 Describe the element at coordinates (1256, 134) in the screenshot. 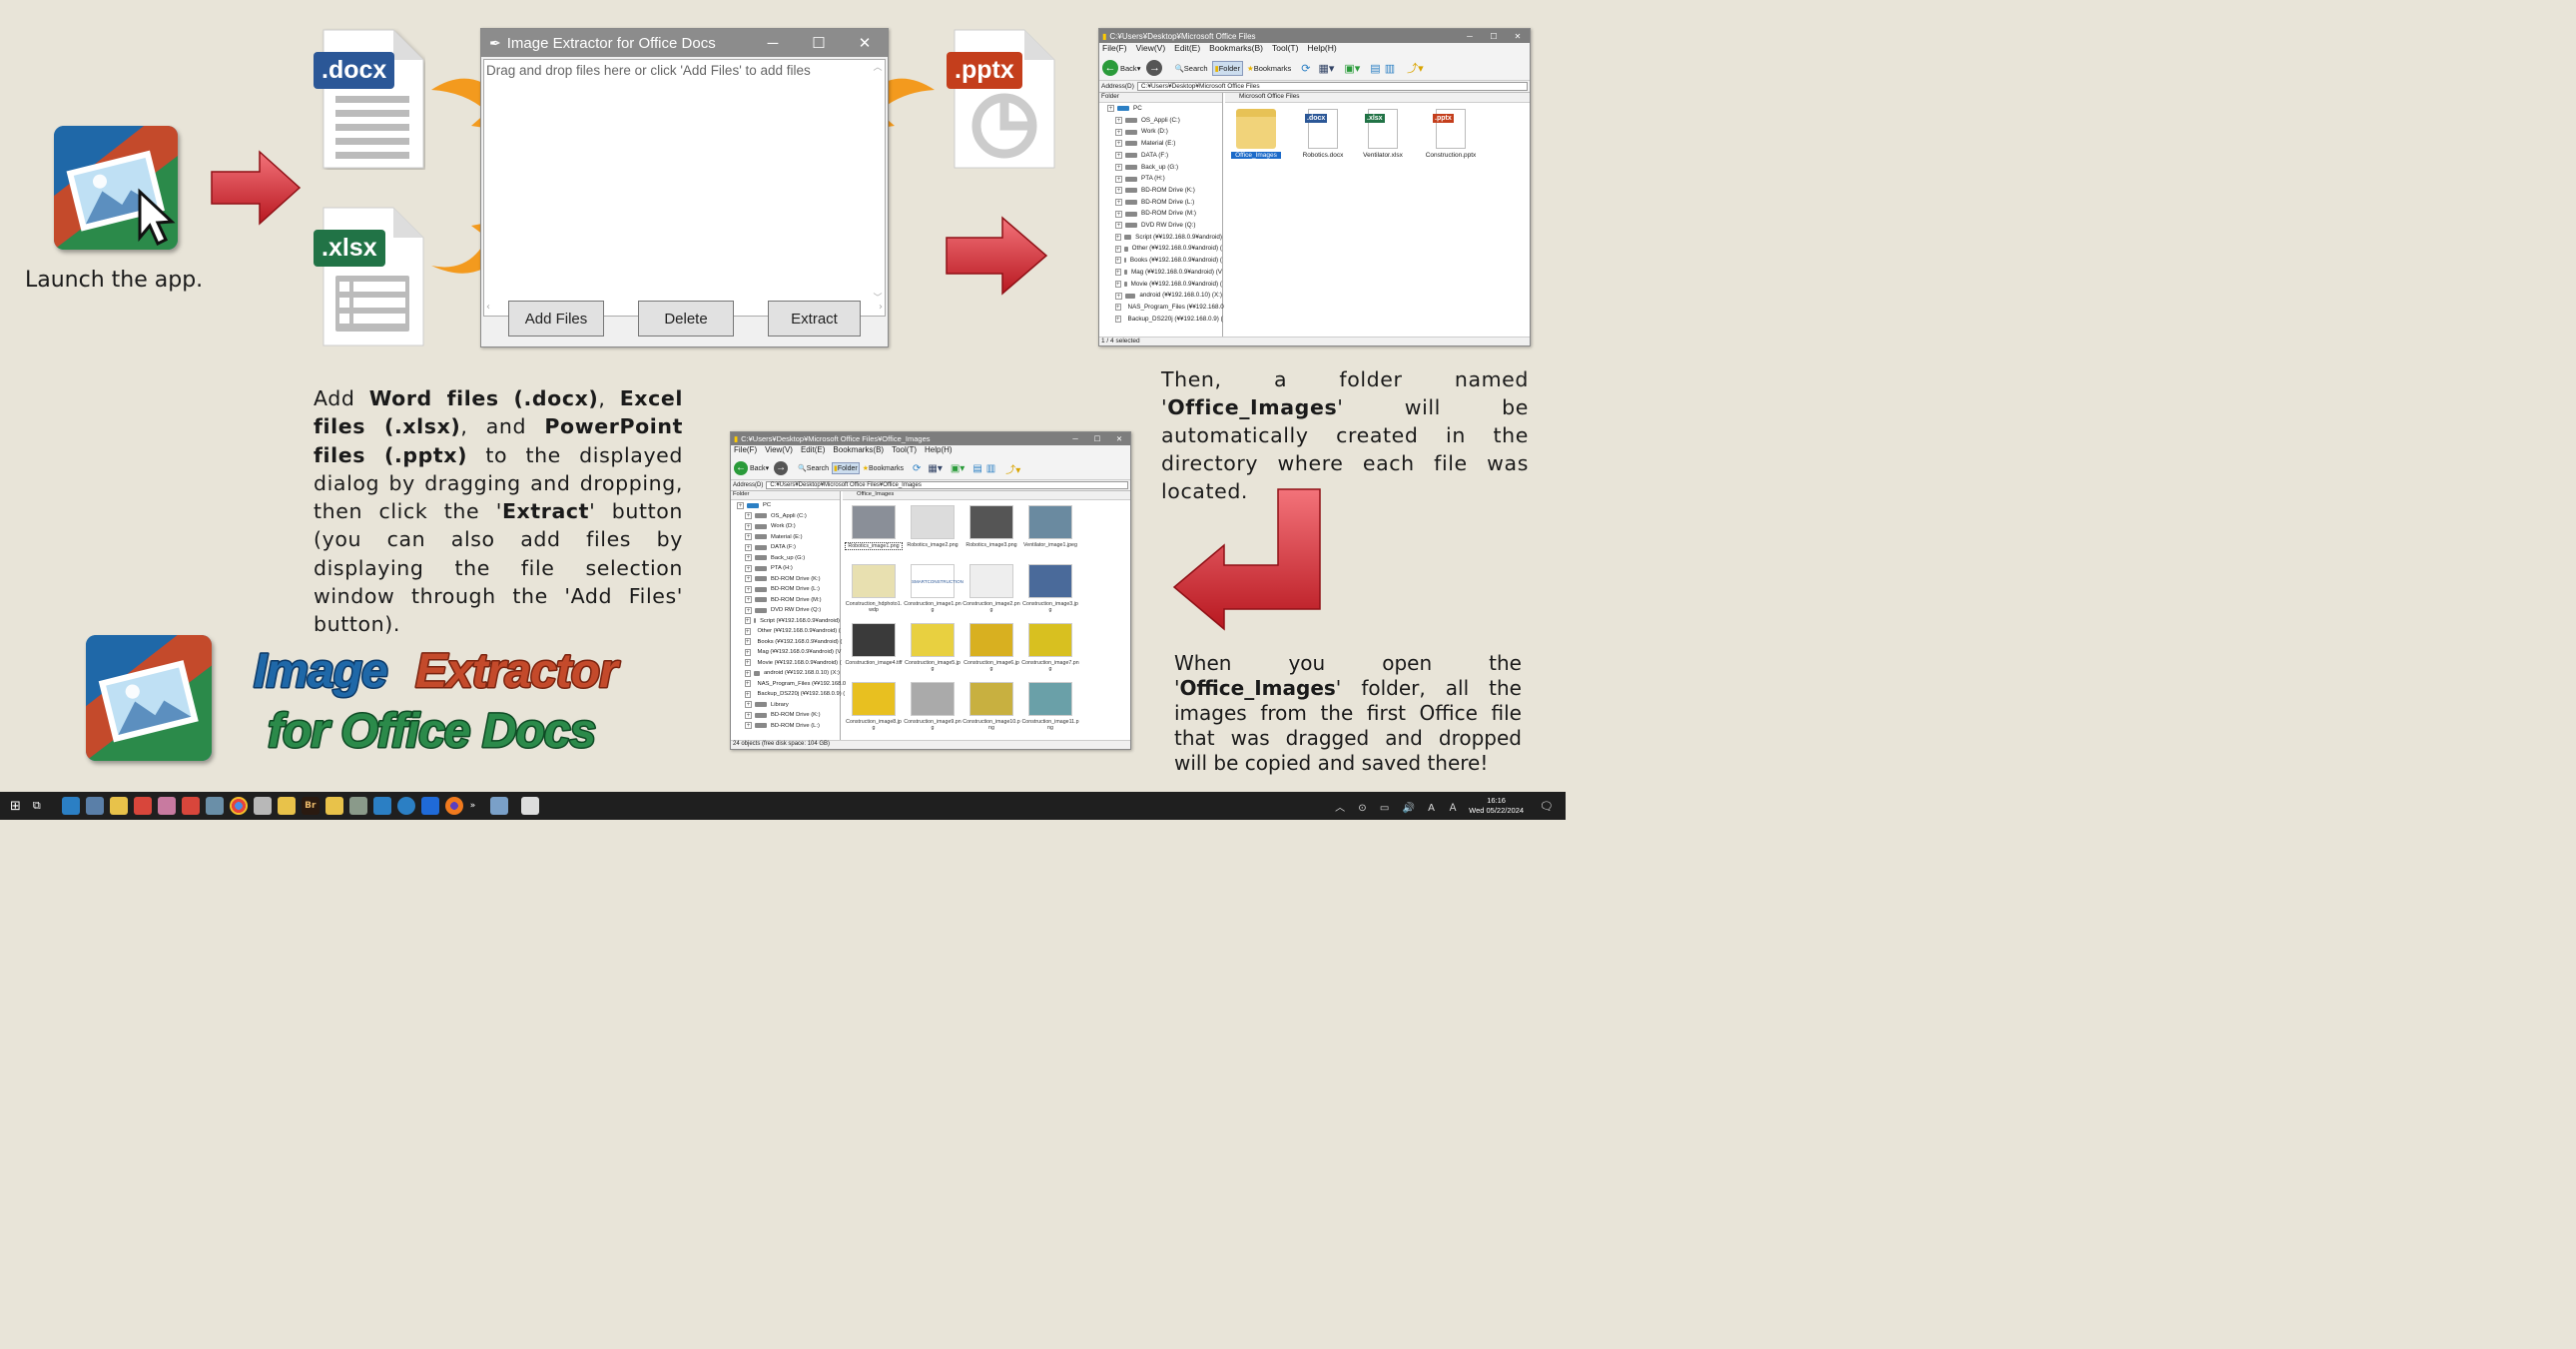

I see `office-images-folder-item: Office_Images` at that location.